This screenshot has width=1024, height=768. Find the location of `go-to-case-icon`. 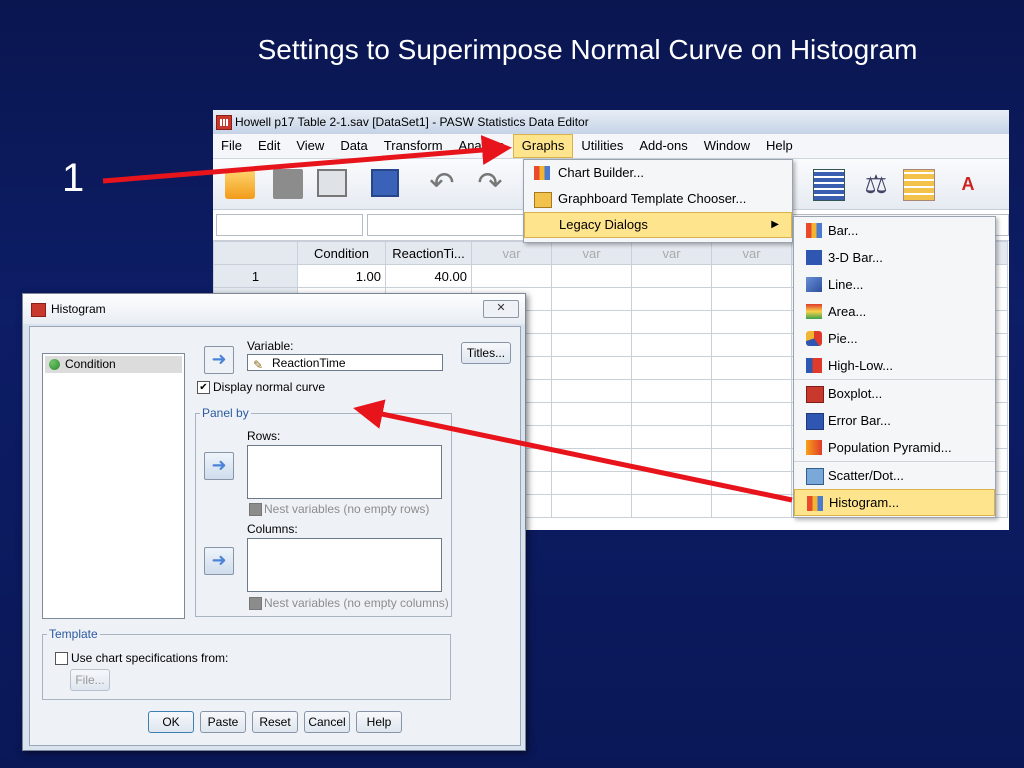

go-to-case-icon is located at coordinates (829, 185).